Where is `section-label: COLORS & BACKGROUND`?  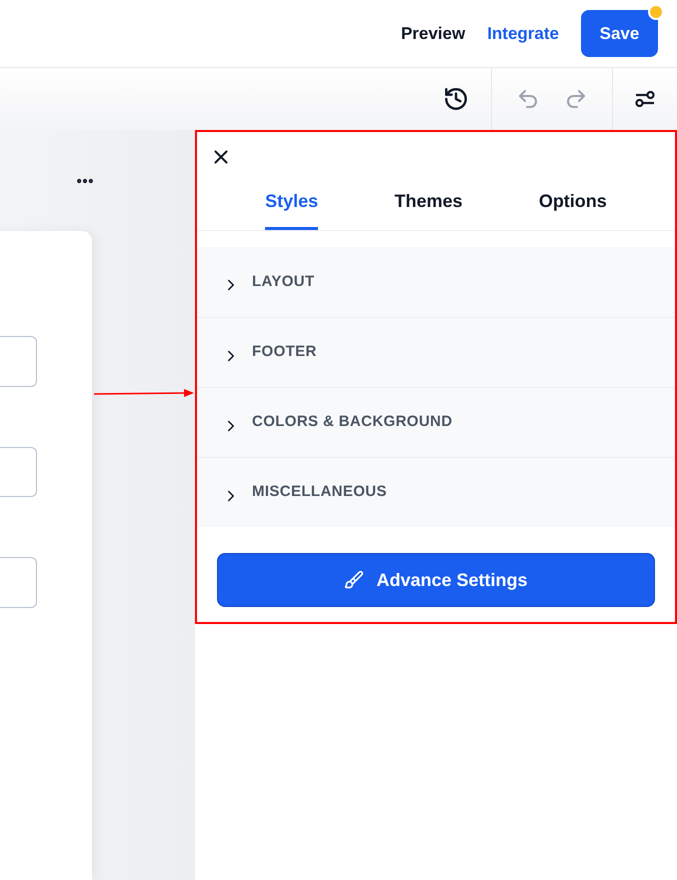 section-label: COLORS & BACKGROUND is located at coordinates (352, 422).